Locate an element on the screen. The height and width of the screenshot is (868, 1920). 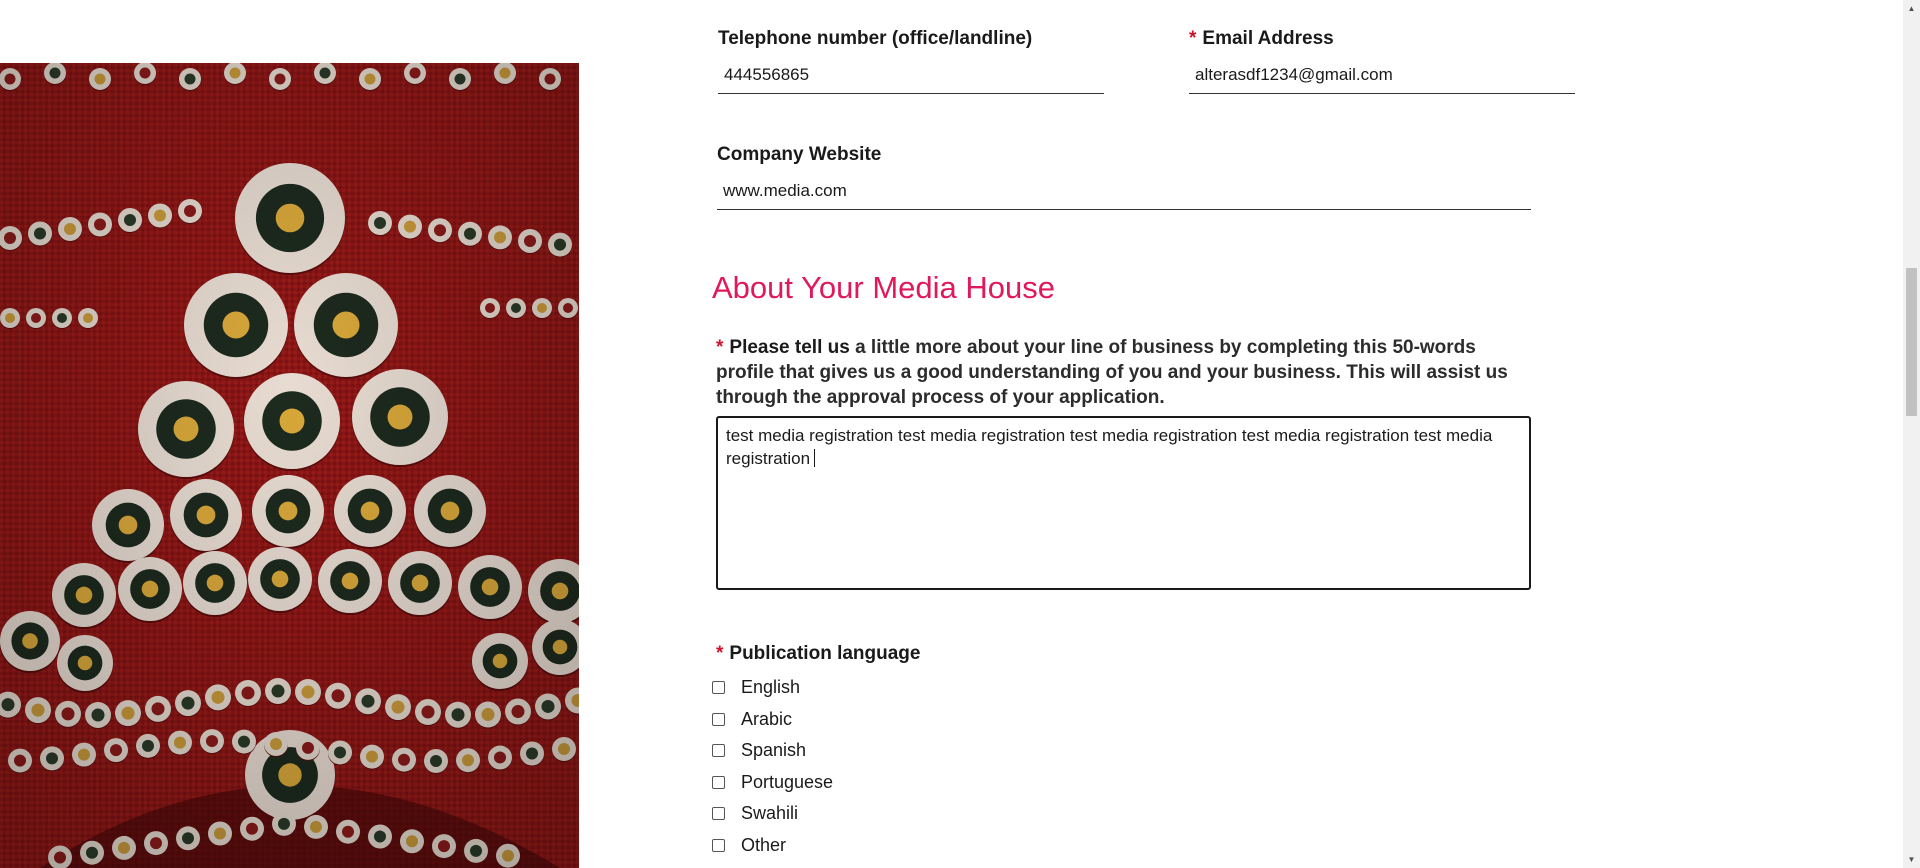
language-option-label: Portuguese is located at coordinates (787, 781).